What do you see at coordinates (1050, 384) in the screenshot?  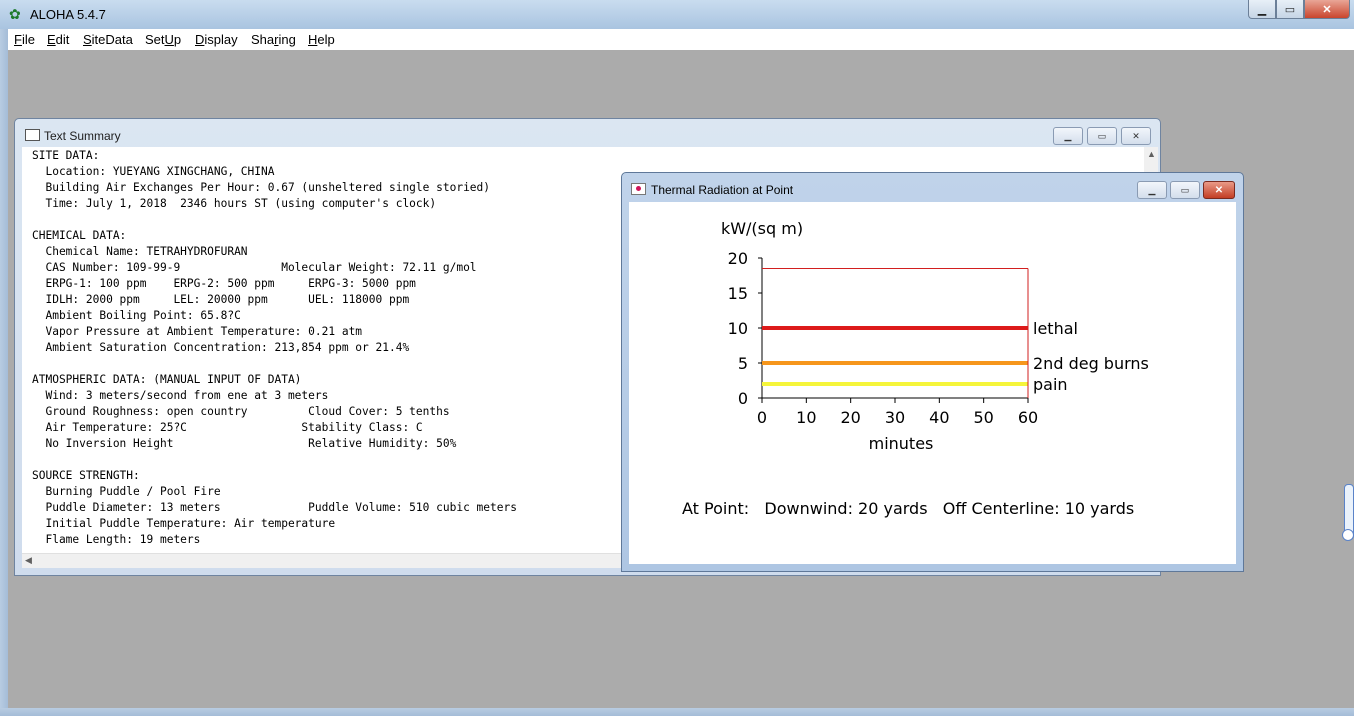 I see `threshold-label: pain` at bounding box center [1050, 384].